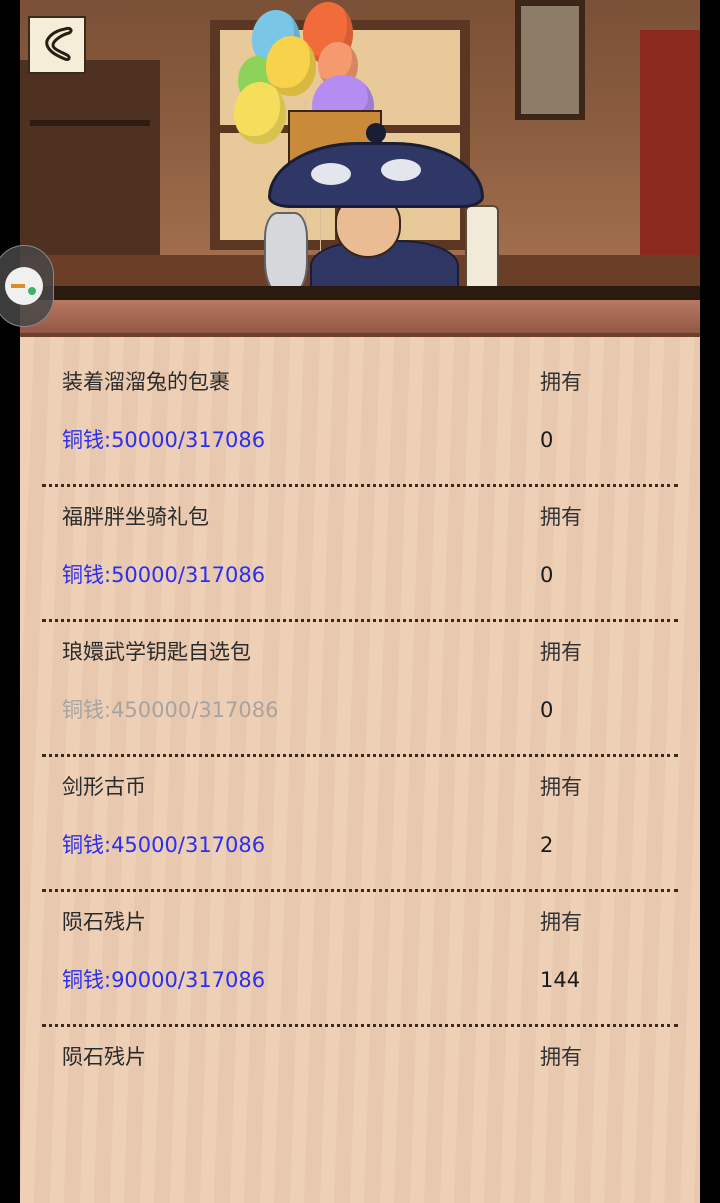 The height and width of the screenshot is (1203, 720). I want to click on back-arrow-icon, so click(59, 44).